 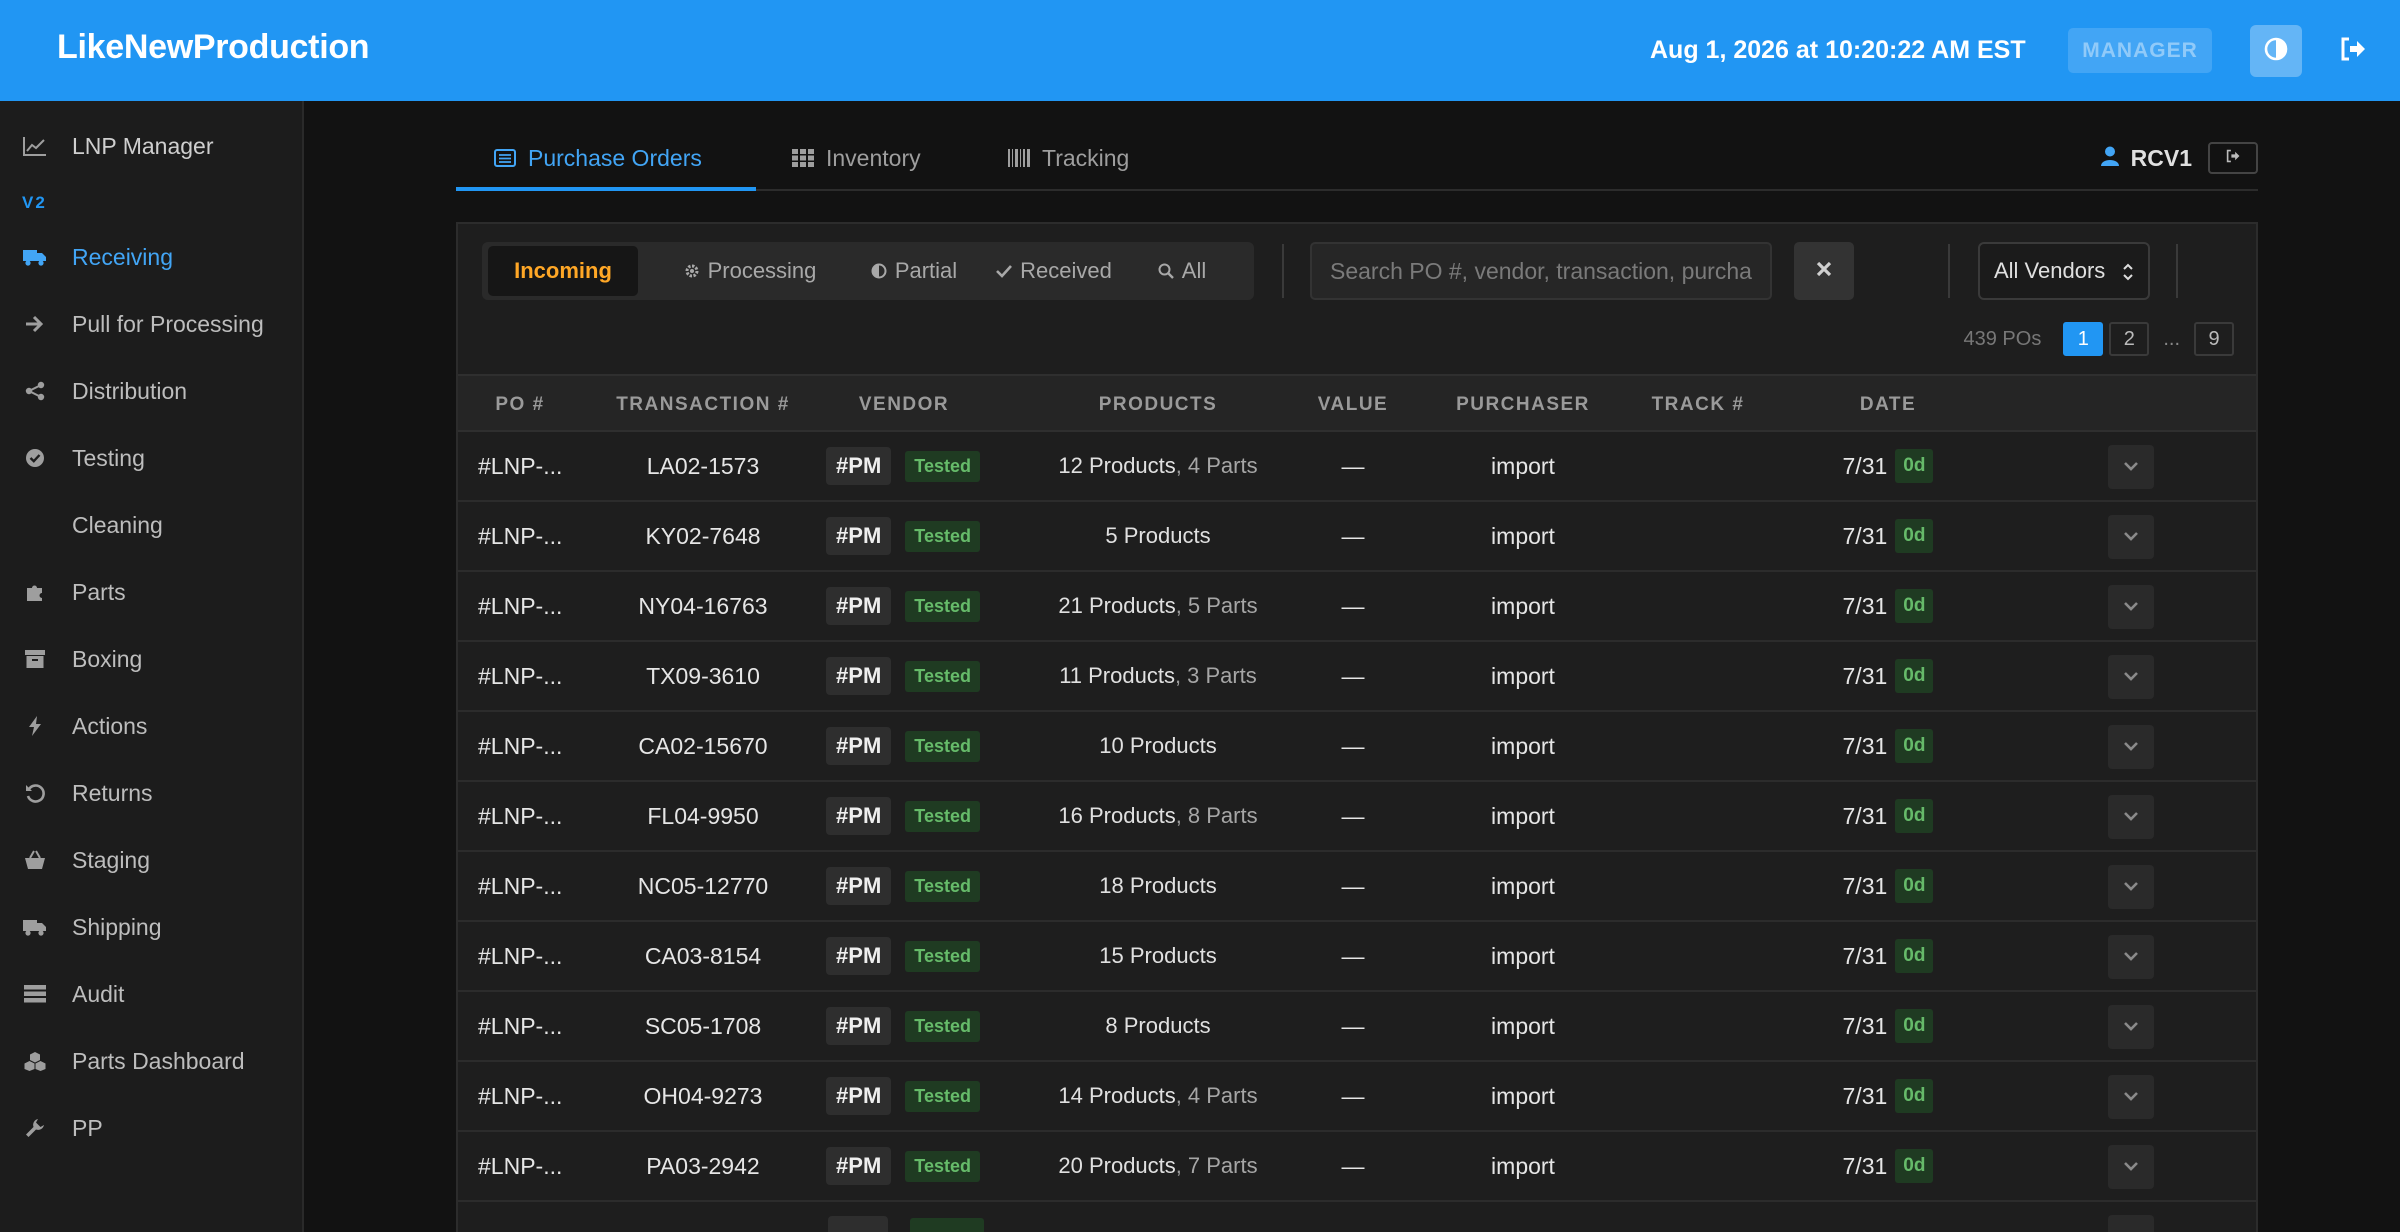 I want to click on filter-all: All, so click(x=1182, y=271).